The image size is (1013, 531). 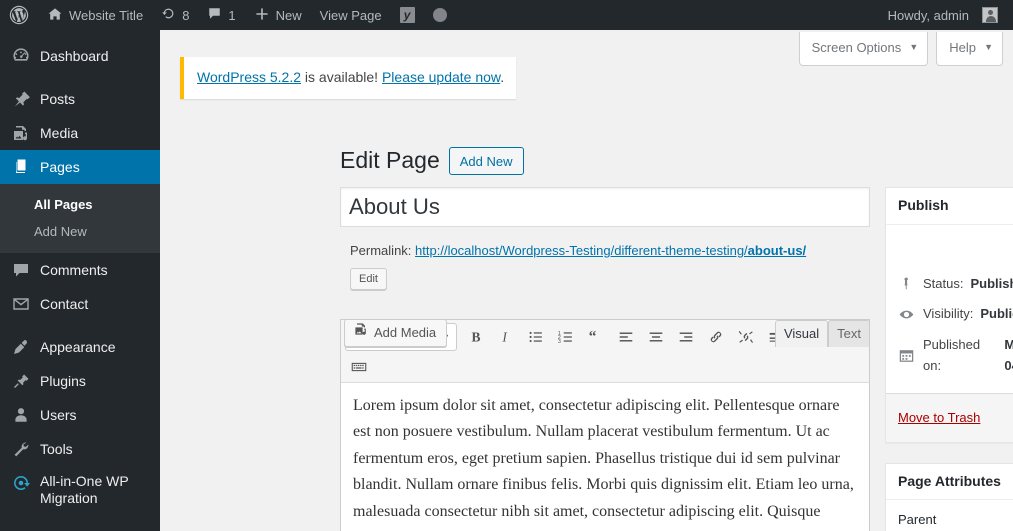 I want to click on paintbrush-icon, so click(x=21, y=347).